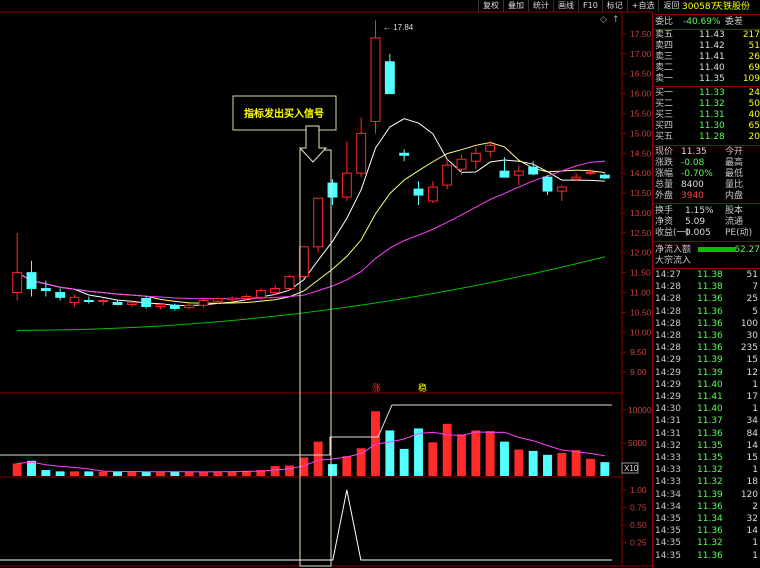 The height and width of the screenshot is (568, 760). Describe the element at coordinates (754, 115) in the screenshot. I see `bid-volume: 40` at that location.